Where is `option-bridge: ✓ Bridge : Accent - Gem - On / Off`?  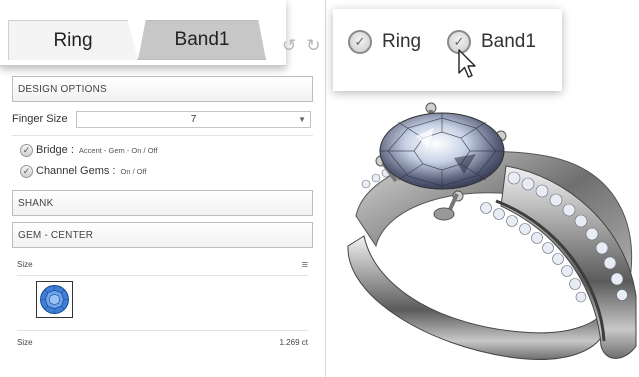
option-bridge: ✓ Bridge : Accent - Gem - On / Off is located at coordinates (89, 150).